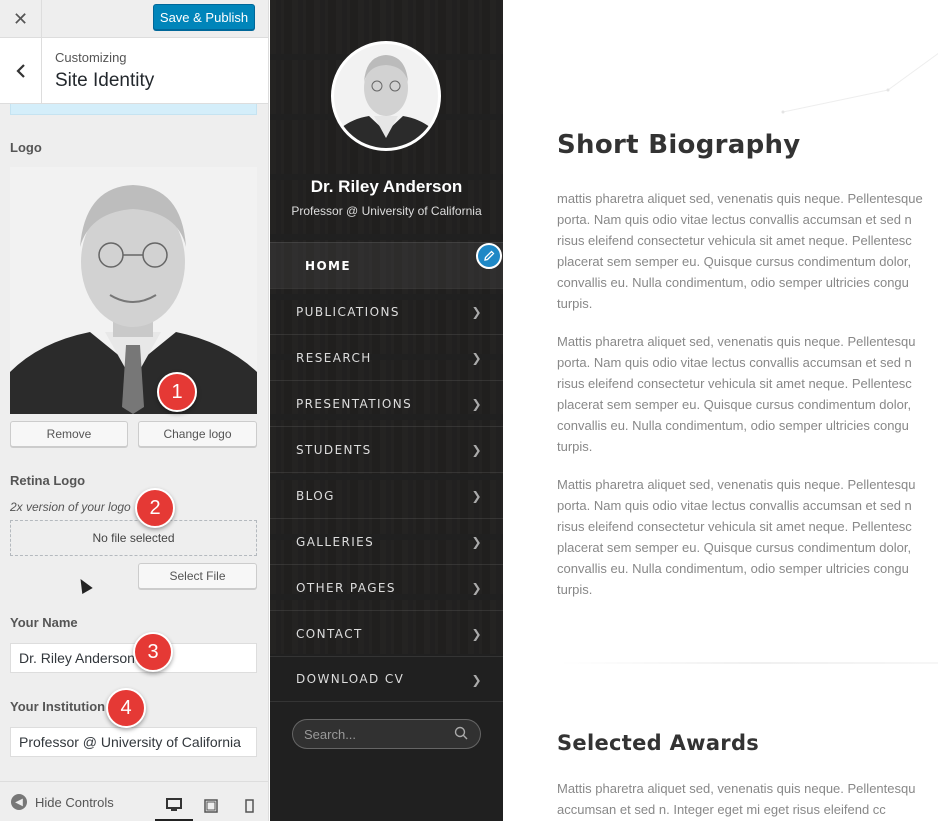 This screenshot has height=821, width=938. I want to click on mouse-cursor-icon, so click(84, 585).